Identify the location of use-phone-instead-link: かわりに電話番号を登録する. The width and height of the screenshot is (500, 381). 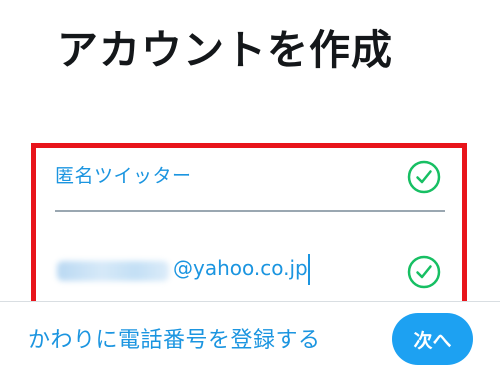
(174, 338).